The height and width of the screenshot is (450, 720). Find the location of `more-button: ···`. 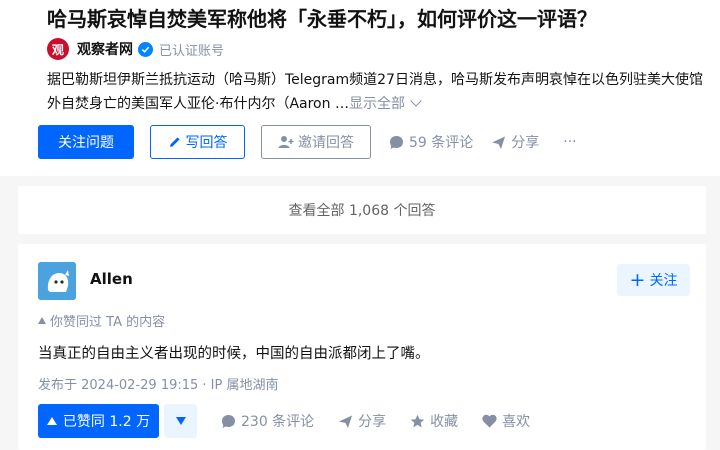

more-button: ··· is located at coordinates (569, 142).